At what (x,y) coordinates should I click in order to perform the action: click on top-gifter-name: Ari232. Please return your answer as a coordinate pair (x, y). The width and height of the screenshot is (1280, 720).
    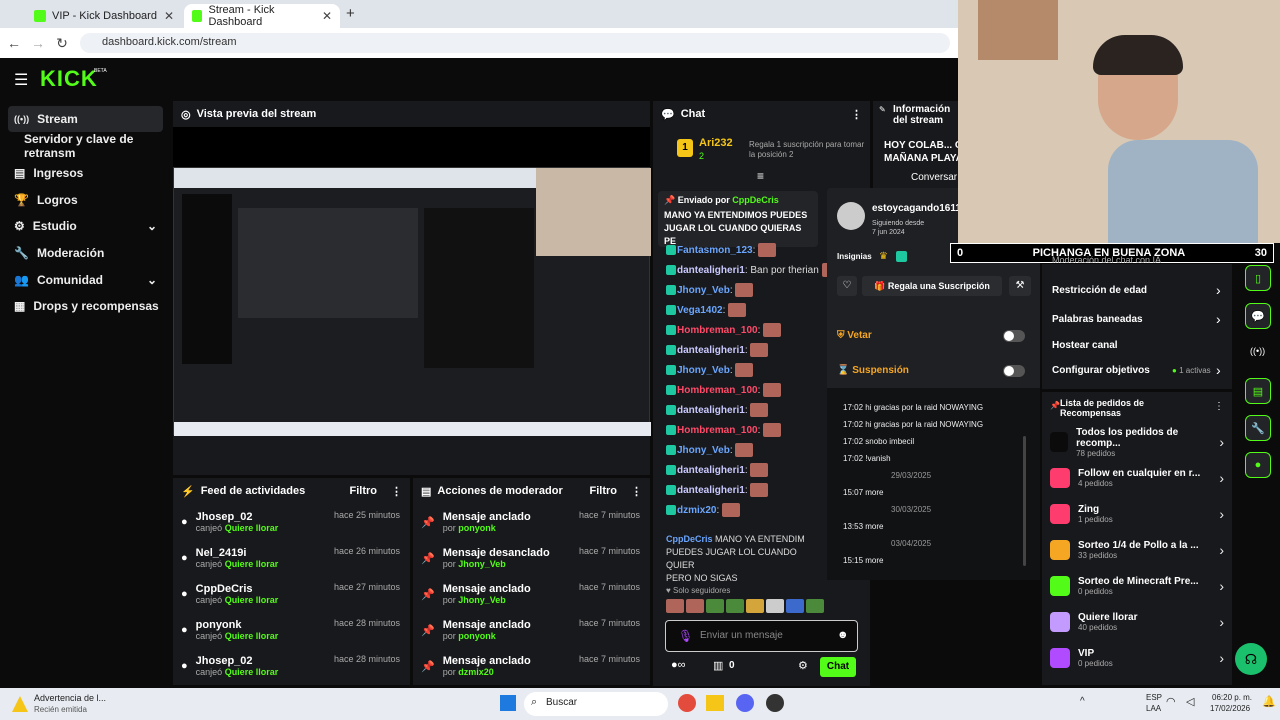
    Looking at the image, I should click on (716, 143).